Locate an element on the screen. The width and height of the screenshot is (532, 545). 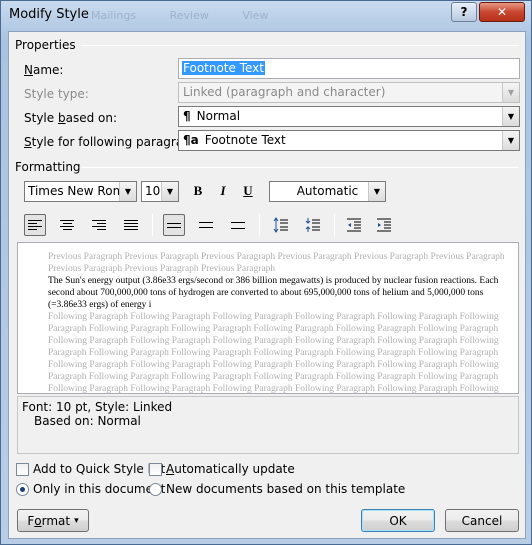
increase-indent-icon is located at coordinates (384, 225).